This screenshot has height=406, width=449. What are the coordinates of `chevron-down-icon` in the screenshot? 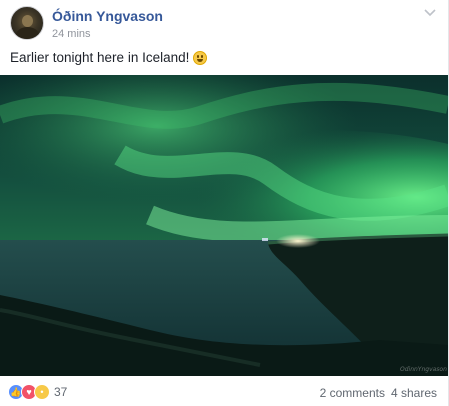 It's located at (430, 13).